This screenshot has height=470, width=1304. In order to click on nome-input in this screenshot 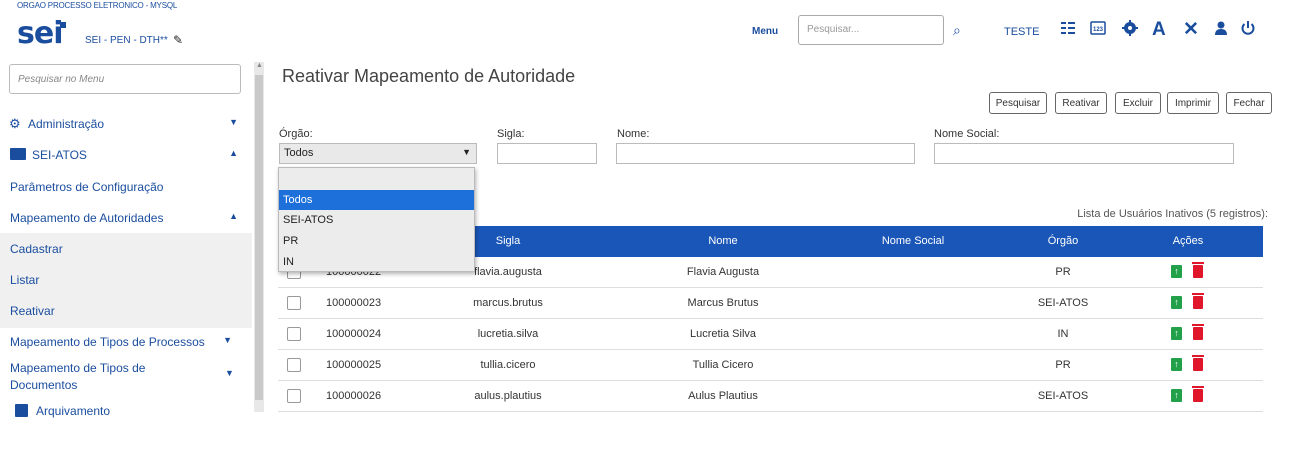, I will do `click(765, 153)`.